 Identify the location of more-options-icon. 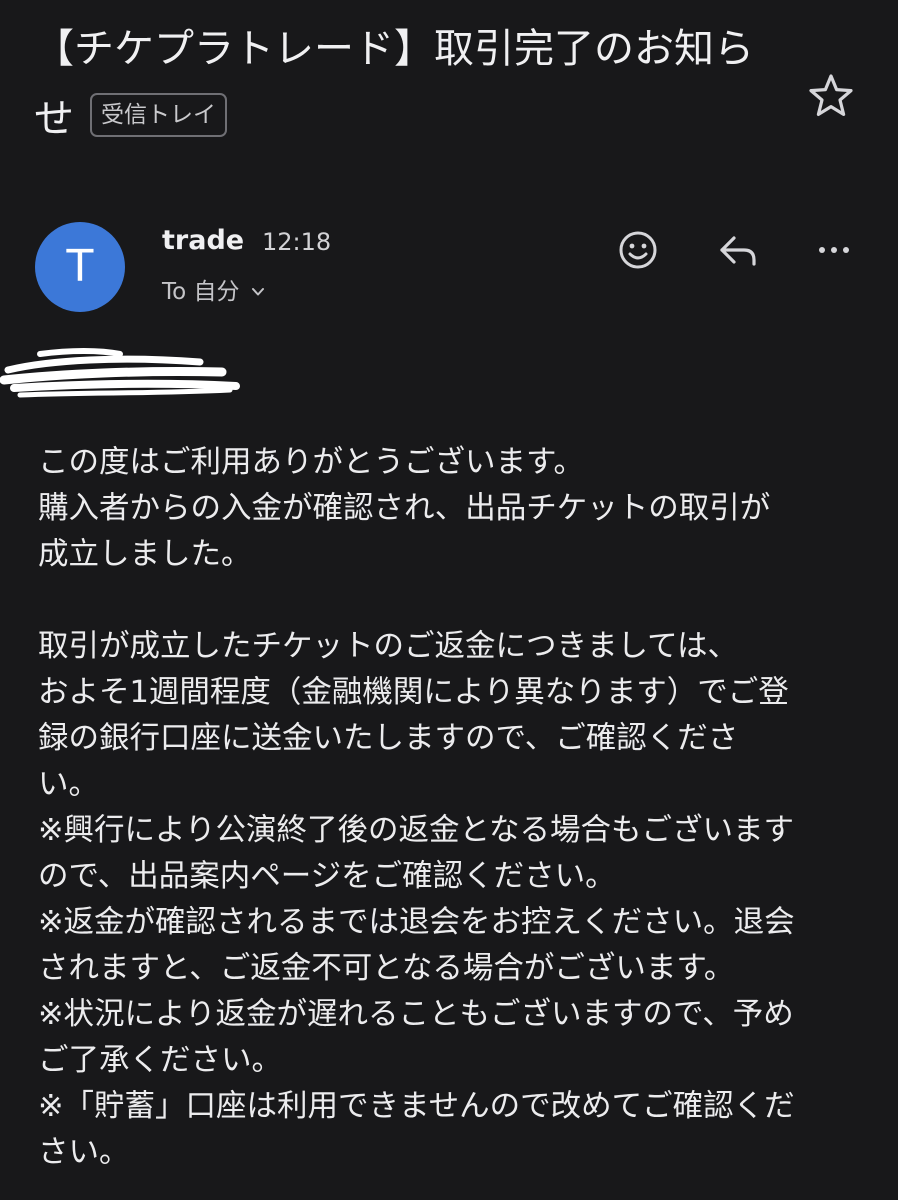
(834, 250).